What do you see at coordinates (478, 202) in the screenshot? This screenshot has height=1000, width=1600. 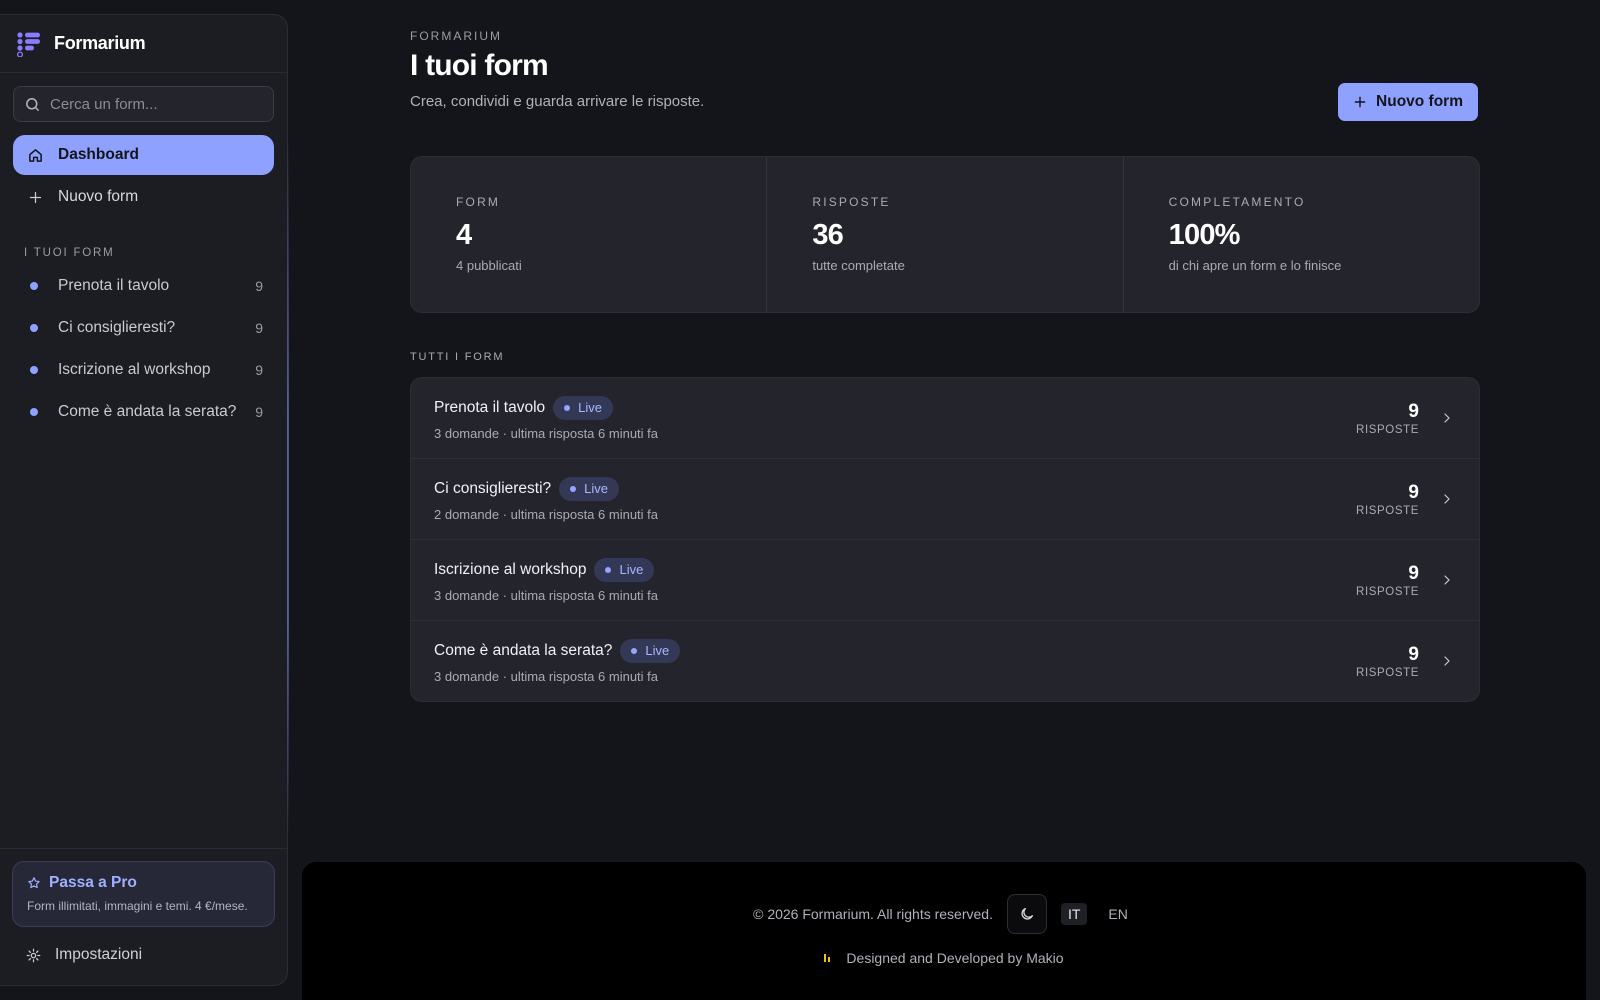 I see `stat-label: FORM` at bounding box center [478, 202].